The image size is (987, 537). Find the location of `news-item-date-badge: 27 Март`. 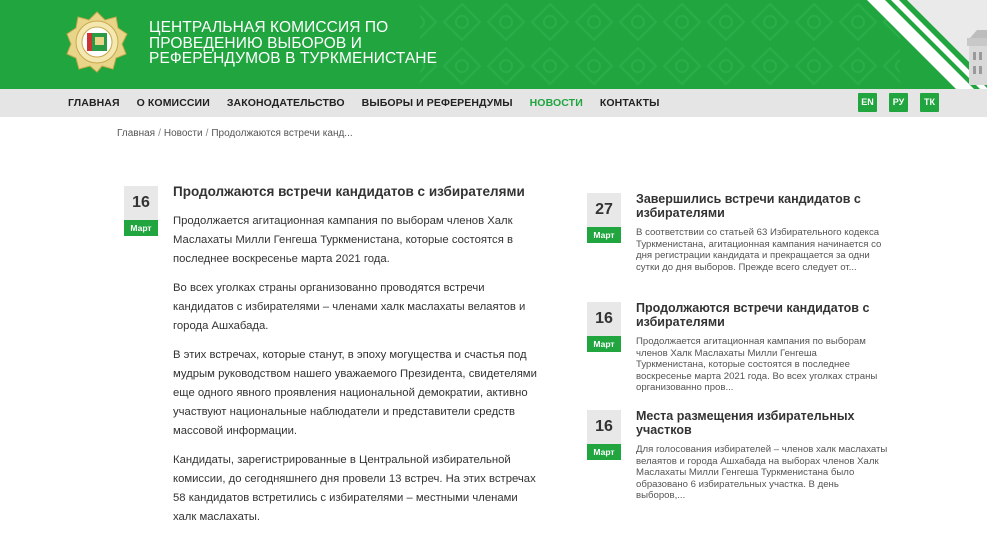

news-item-date-badge: 27 Март is located at coordinates (604, 219).